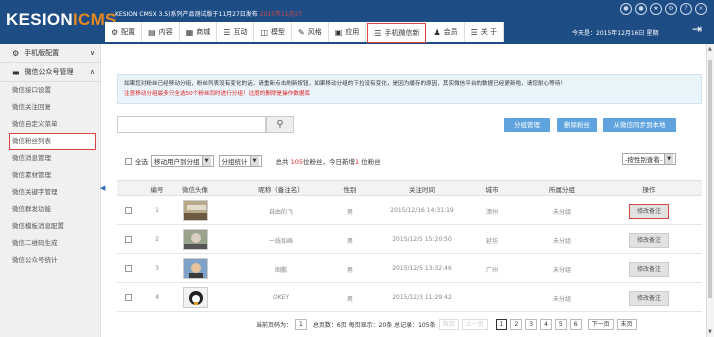 The image size is (714, 337). Describe the element at coordinates (649, 190) in the screenshot. I see `header-action: 操作` at that location.